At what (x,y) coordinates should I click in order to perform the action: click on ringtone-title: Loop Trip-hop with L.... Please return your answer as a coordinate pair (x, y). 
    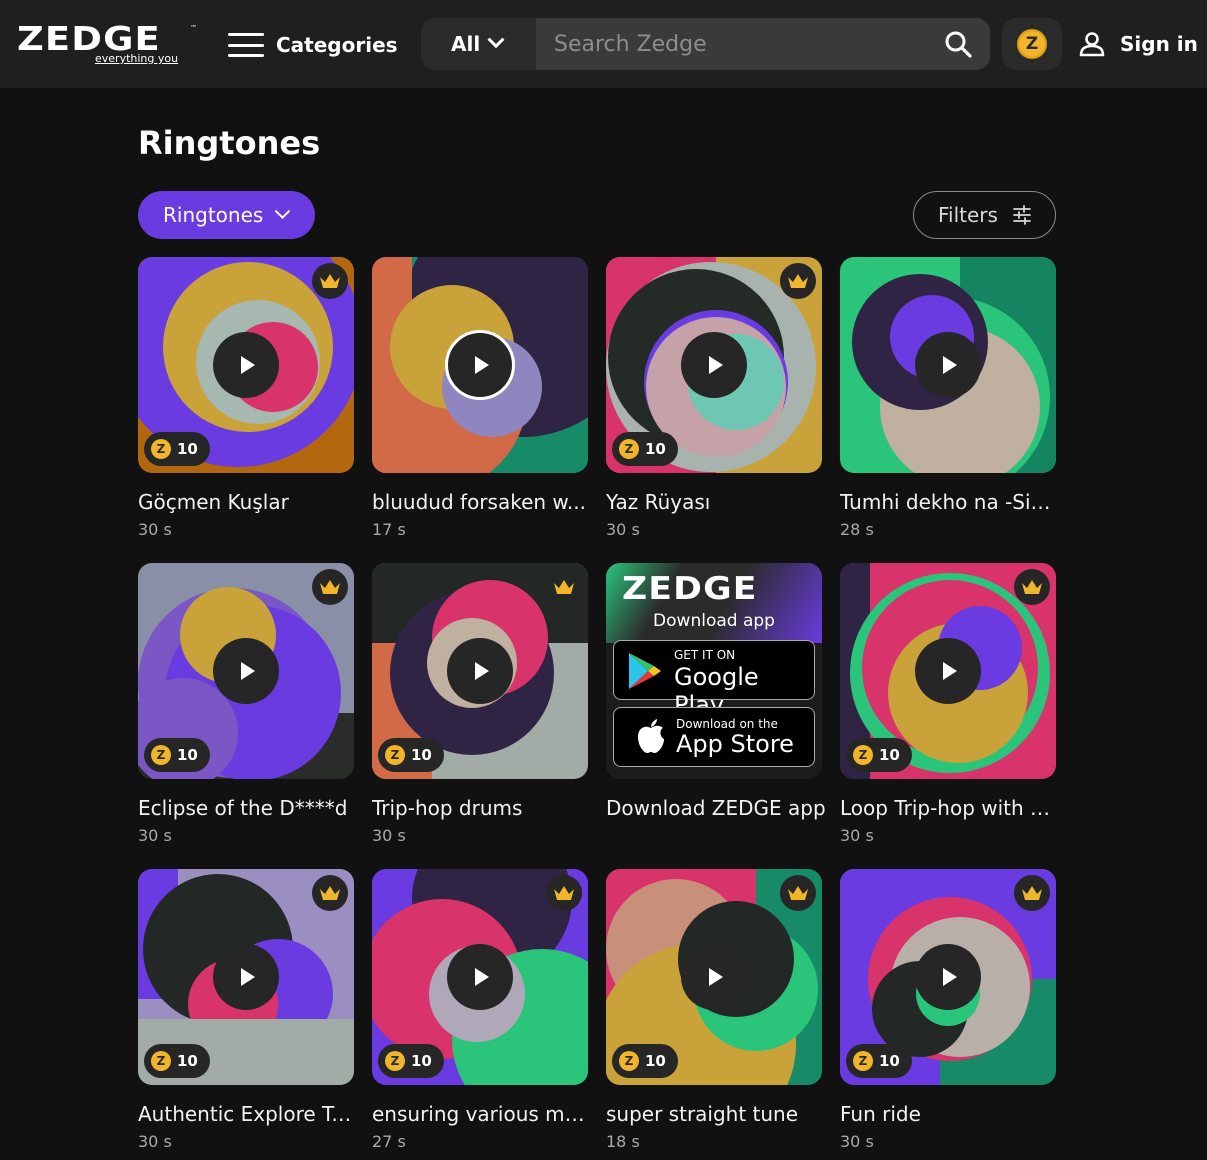
    Looking at the image, I should click on (948, 808).